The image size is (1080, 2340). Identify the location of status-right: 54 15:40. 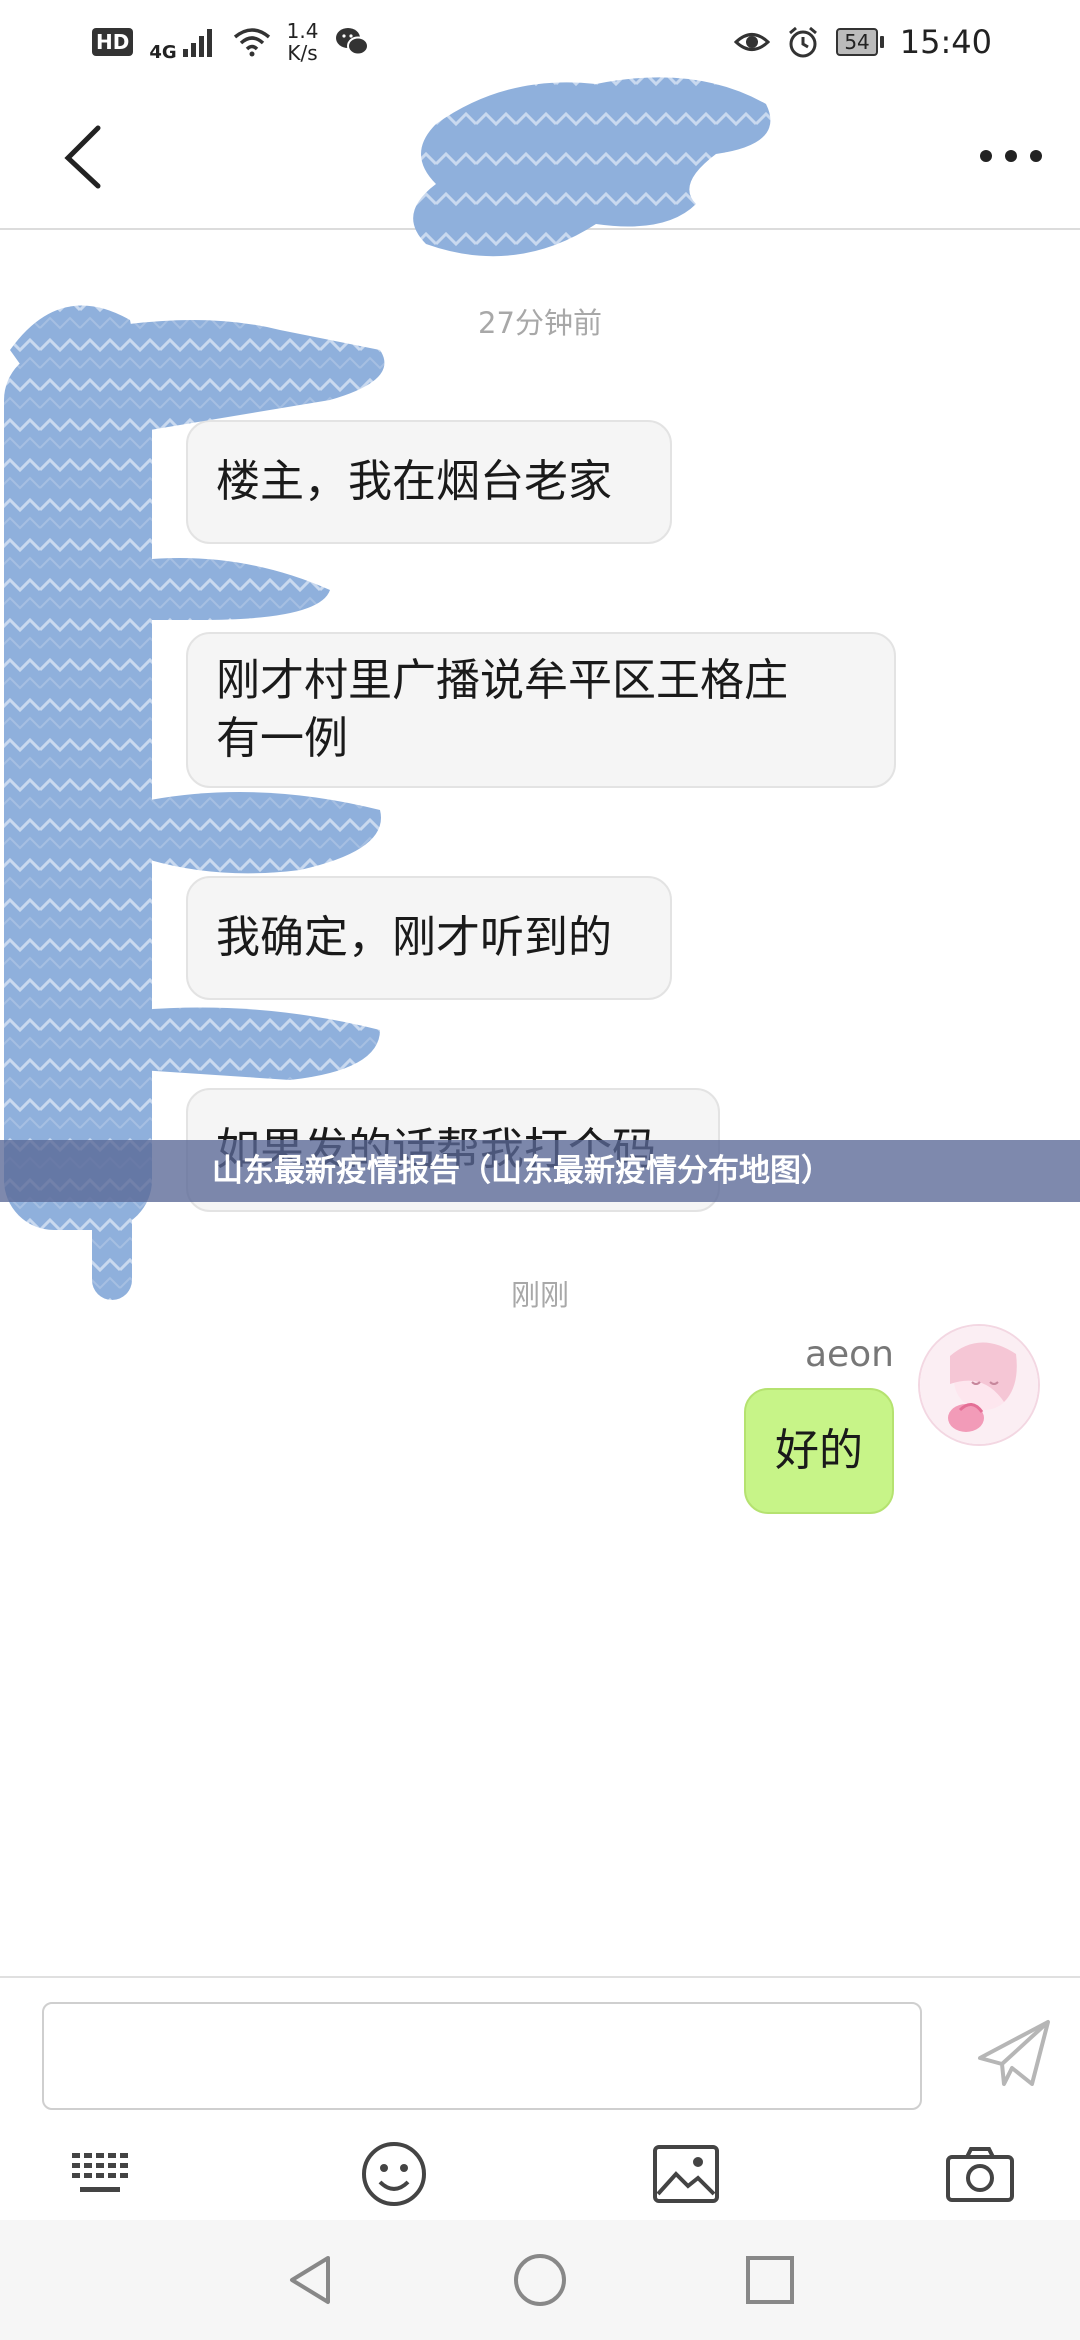
(863, 42).